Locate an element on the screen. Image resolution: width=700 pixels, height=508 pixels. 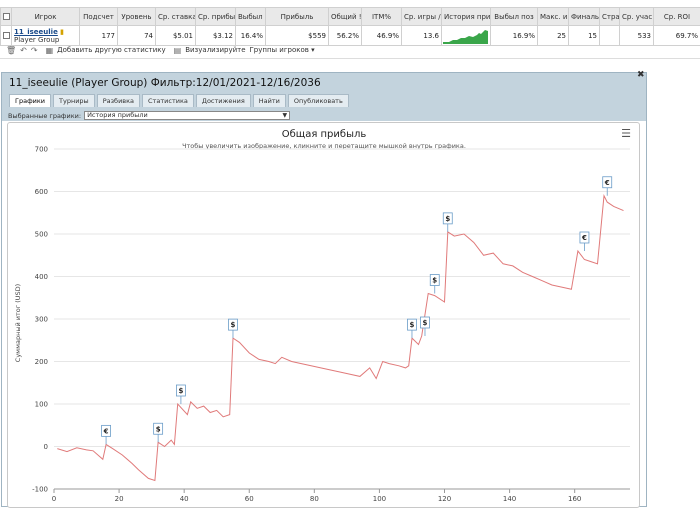
player-groups-dropdown: Группы игроков ▾ is located at coordinates (282, 50).